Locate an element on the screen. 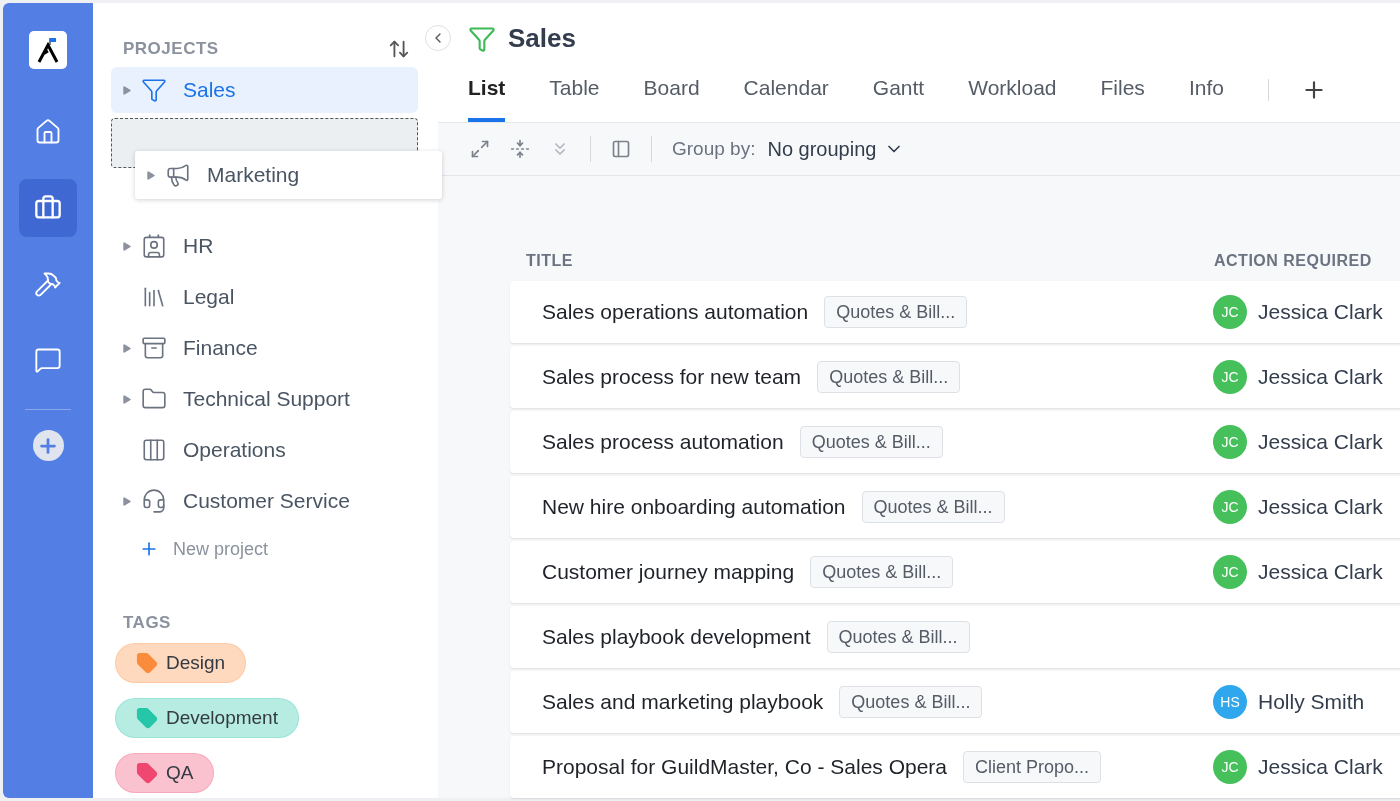  archive-box-icon is located at coordinates (154, 348).